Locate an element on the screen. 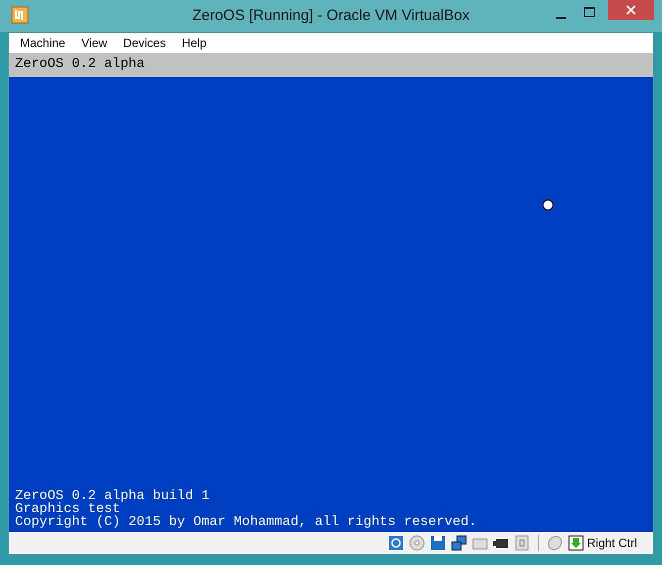 The image size is (662, 565). console-line: Copyright (C) 2015 by Omar Mohammad, all rights reserved. is located at coordinates (246, 522).